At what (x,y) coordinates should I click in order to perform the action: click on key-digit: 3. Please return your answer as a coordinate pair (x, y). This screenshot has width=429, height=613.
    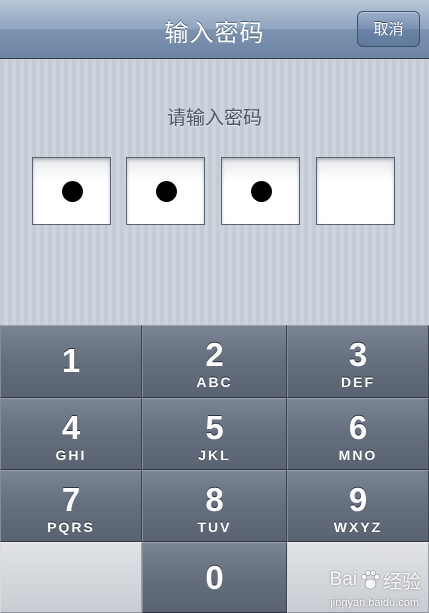
    Looking at the image, I should click on (358, 354).